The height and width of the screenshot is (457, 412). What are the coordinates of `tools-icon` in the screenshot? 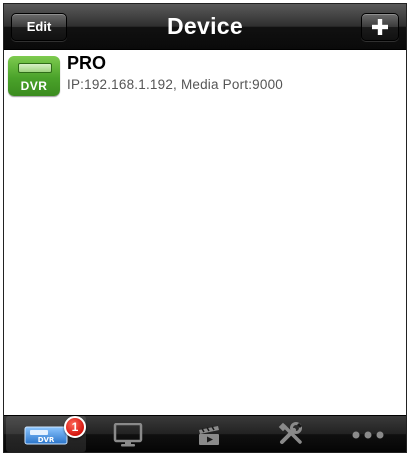 It's located at (290, 433).